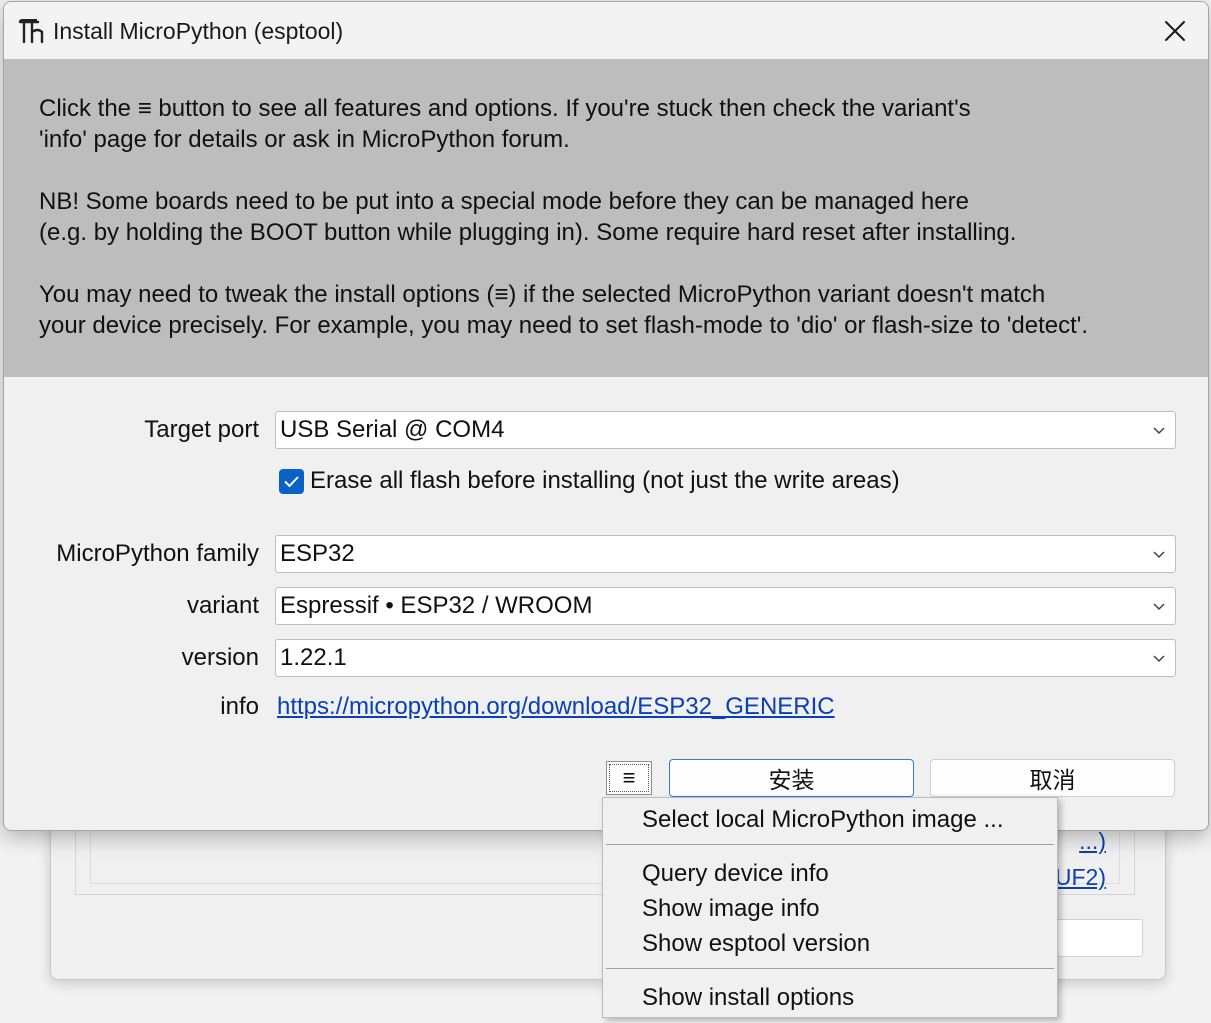 Image resolution: width=1211 pixels, height=1023 pixels. What do you see at coordinates (725, 554) in the screenshot?
I see `family-select: ESP32` at bounding box center [725, 554].